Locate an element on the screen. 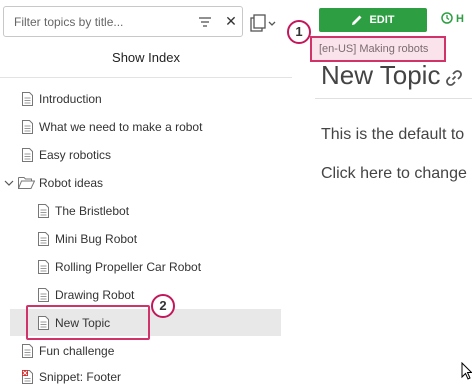 The width and height of the screenshot is (472, 391). topic-body-line-1: This is the default to is located at coordinates (393, 134).